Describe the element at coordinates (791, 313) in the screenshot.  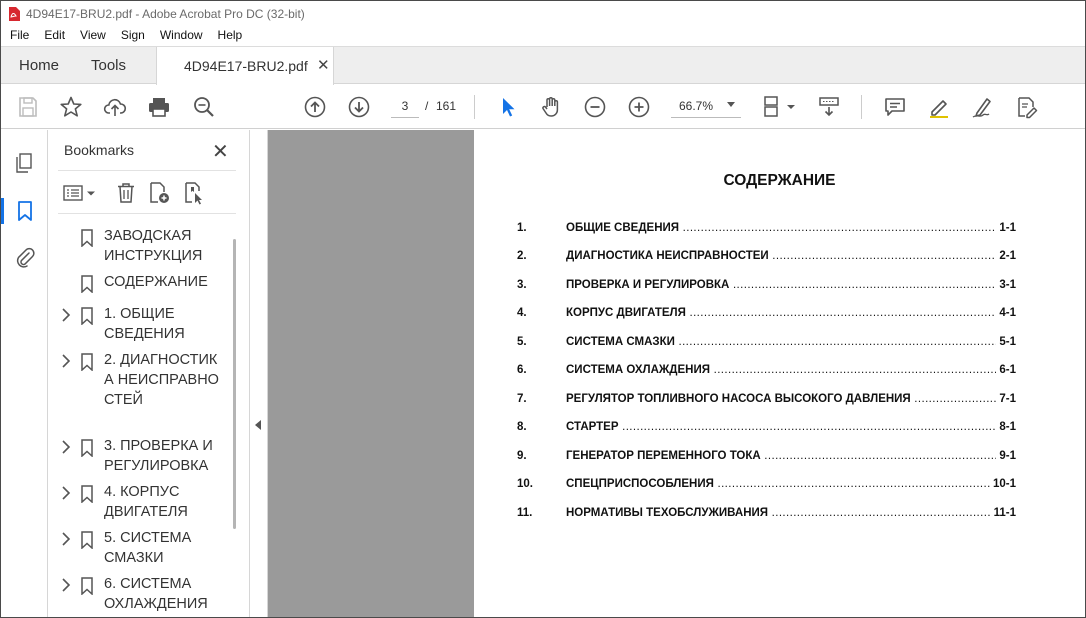
I see `toc-title: КОРПУС ДВИГАТЕЛЯ` at that location.